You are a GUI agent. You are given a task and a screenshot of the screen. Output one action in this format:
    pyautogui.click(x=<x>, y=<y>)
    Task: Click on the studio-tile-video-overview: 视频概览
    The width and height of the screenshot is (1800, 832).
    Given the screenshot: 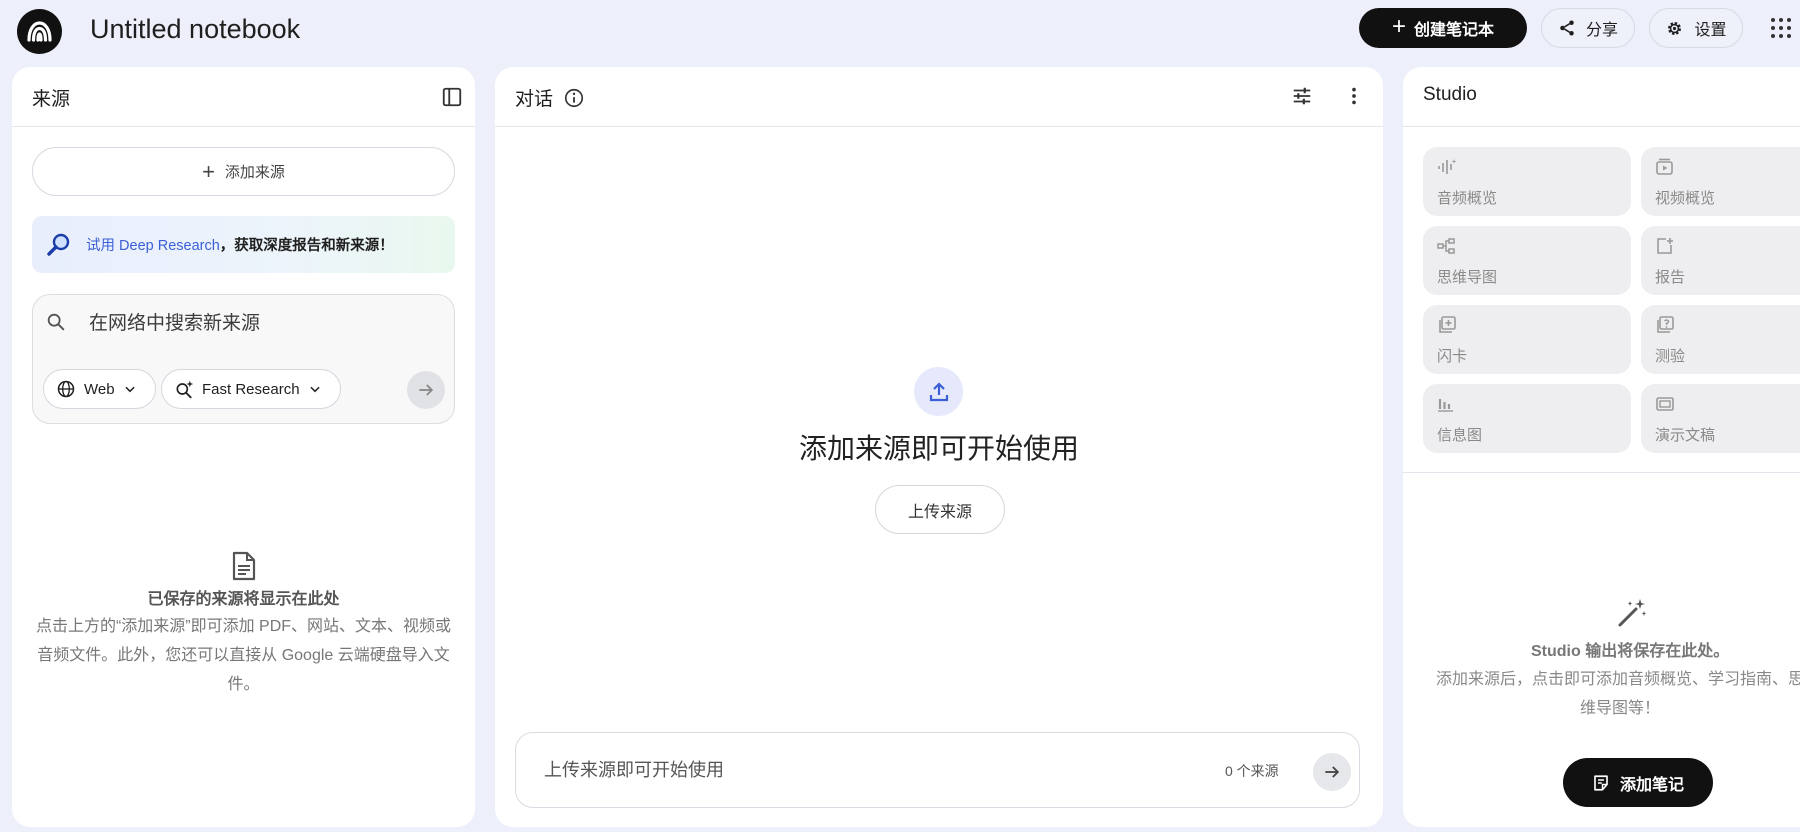 What is the action you would take?
    pyautogui.click(x=1720, y=181)
    